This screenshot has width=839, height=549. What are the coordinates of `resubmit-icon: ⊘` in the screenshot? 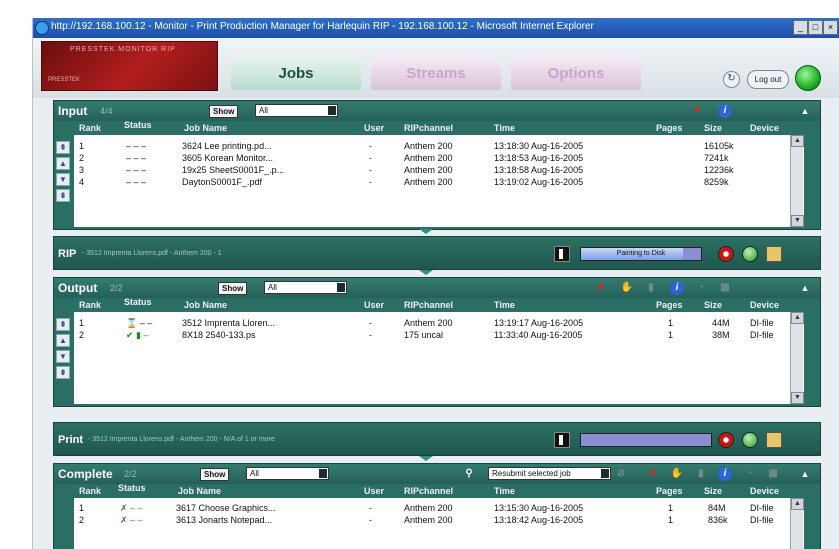 It's located at (621, 474).